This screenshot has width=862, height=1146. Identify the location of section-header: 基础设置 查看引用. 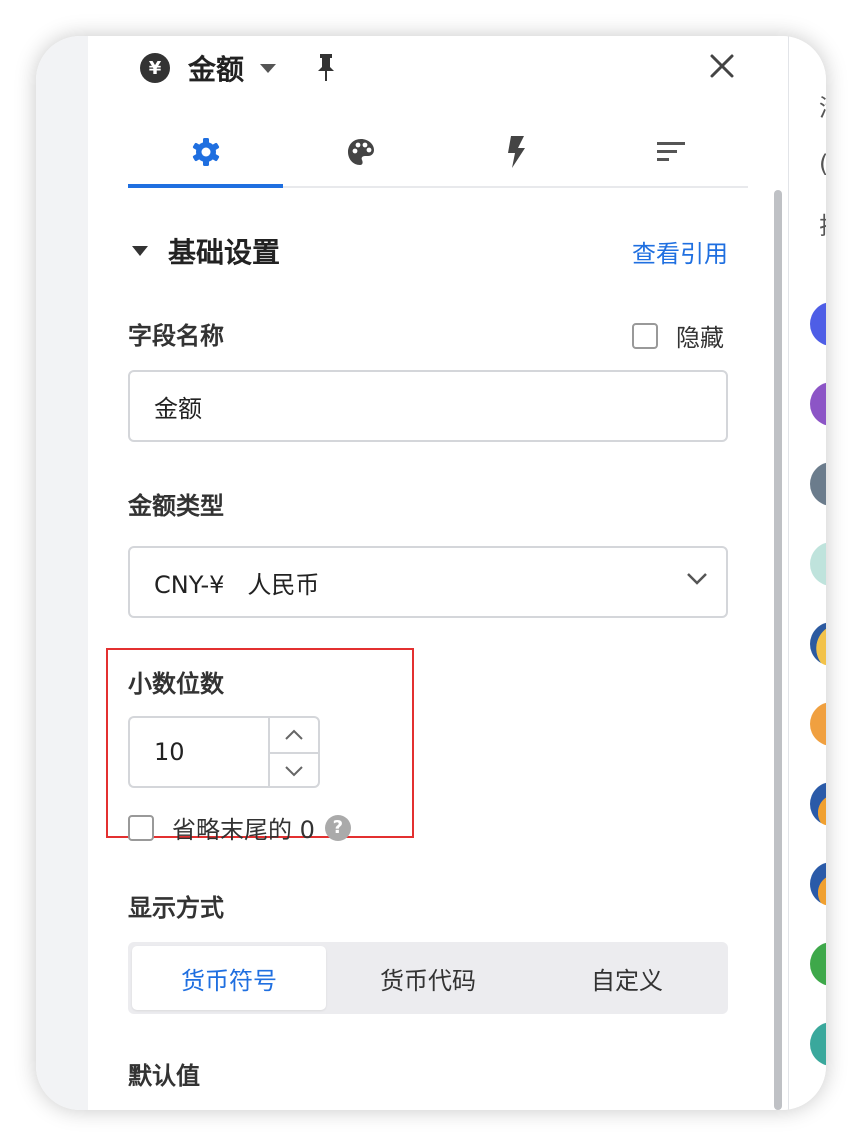
(428, 251).